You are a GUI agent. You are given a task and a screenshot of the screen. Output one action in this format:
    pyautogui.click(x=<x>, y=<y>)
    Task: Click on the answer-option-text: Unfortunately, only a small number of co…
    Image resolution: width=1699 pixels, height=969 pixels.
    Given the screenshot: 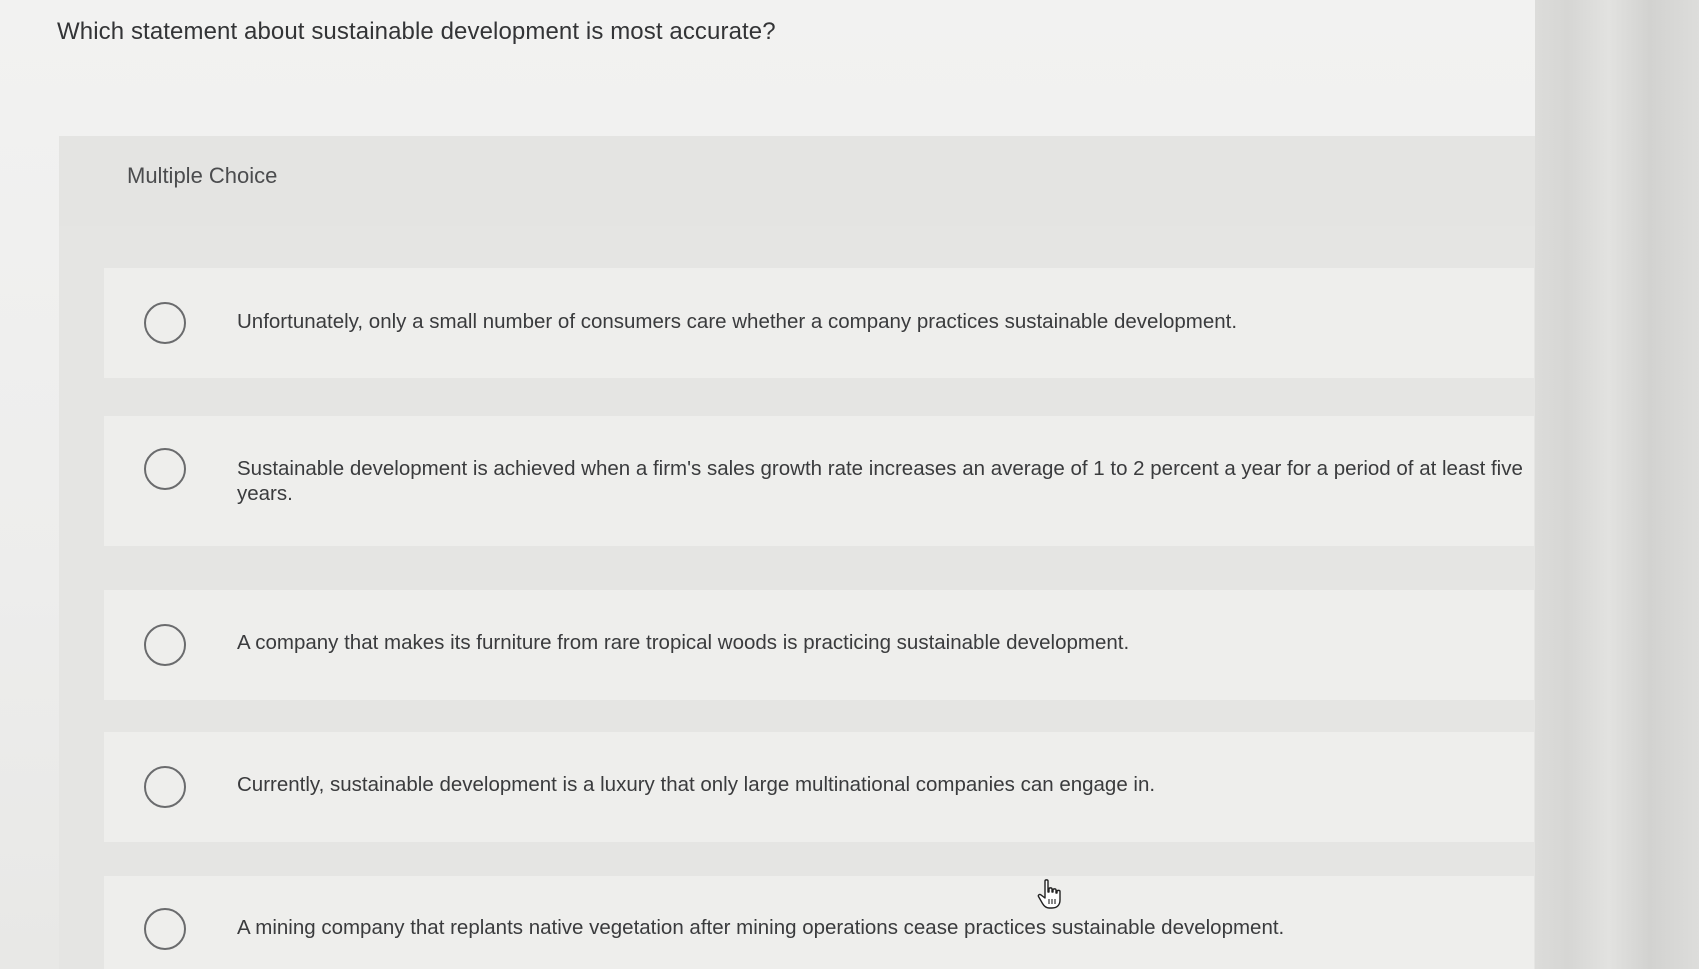 What is the action you would take?
    pyautogui.click(x=737, y=321)
    